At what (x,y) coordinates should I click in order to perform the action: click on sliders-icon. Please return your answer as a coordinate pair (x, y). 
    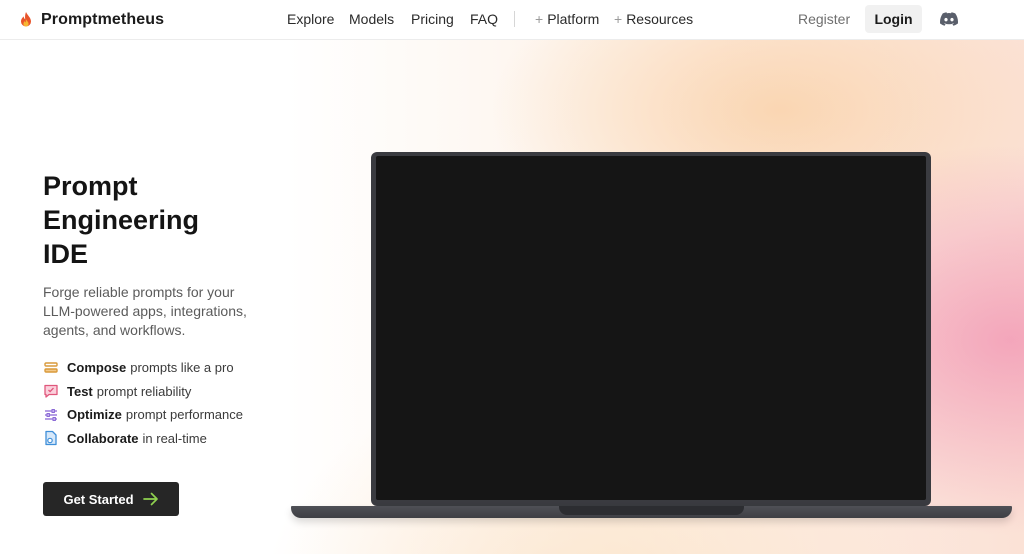
    Looking at the image, I should click on (51, 414).